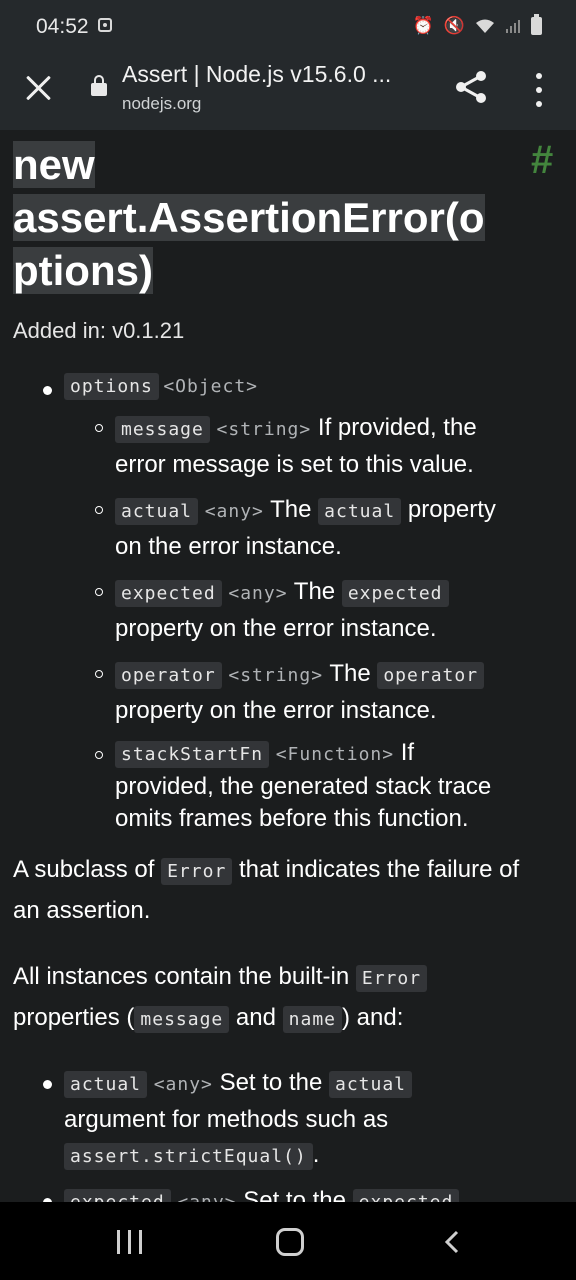 Image resolution: width=576 pixels, height=1280 pixels. Describe the element at coordinates (74, 1017) in the screenshot. I see `para-text: properties (` at that location.